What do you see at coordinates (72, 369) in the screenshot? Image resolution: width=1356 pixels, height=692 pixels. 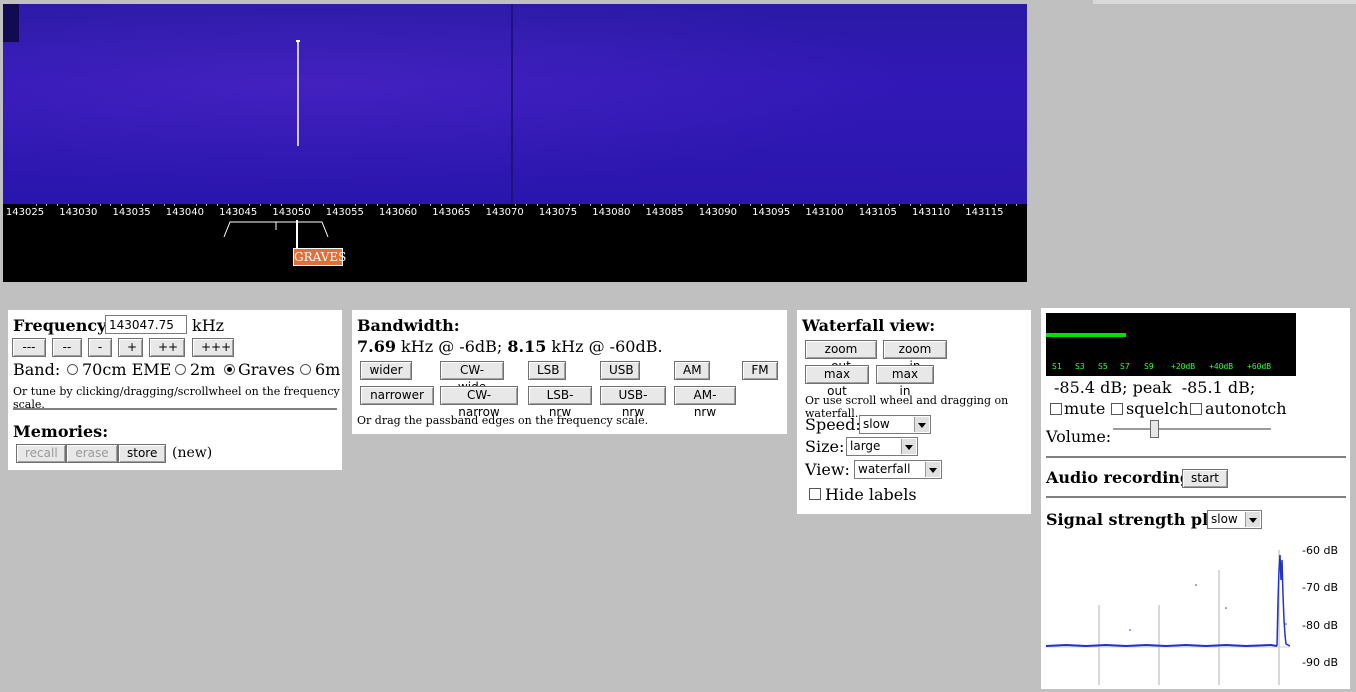 I see `band-70cm-radio` at bounding box center [72, 369].